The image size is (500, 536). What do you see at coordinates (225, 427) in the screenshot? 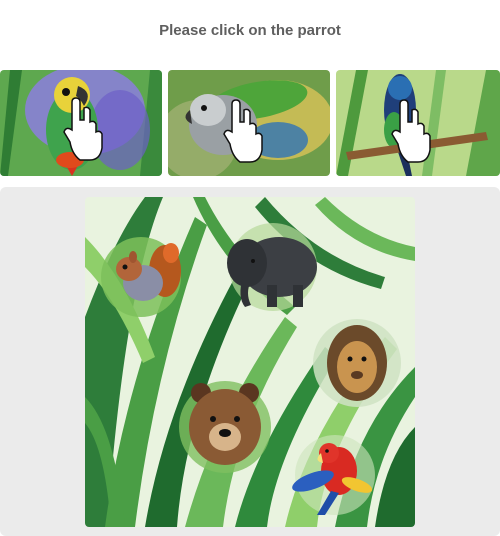
I see `bear-animal` at bounding box center [225, 427].